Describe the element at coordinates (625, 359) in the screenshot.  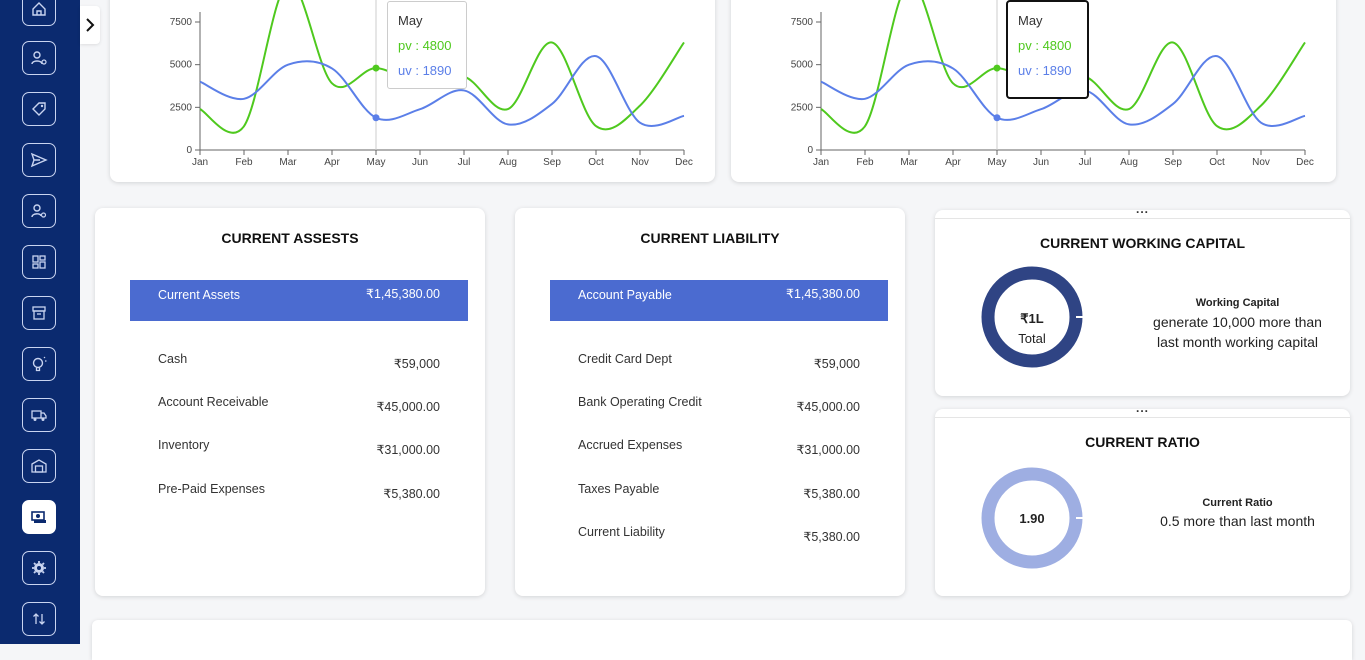
I see `row-label: Credit Card Dept` at that location.